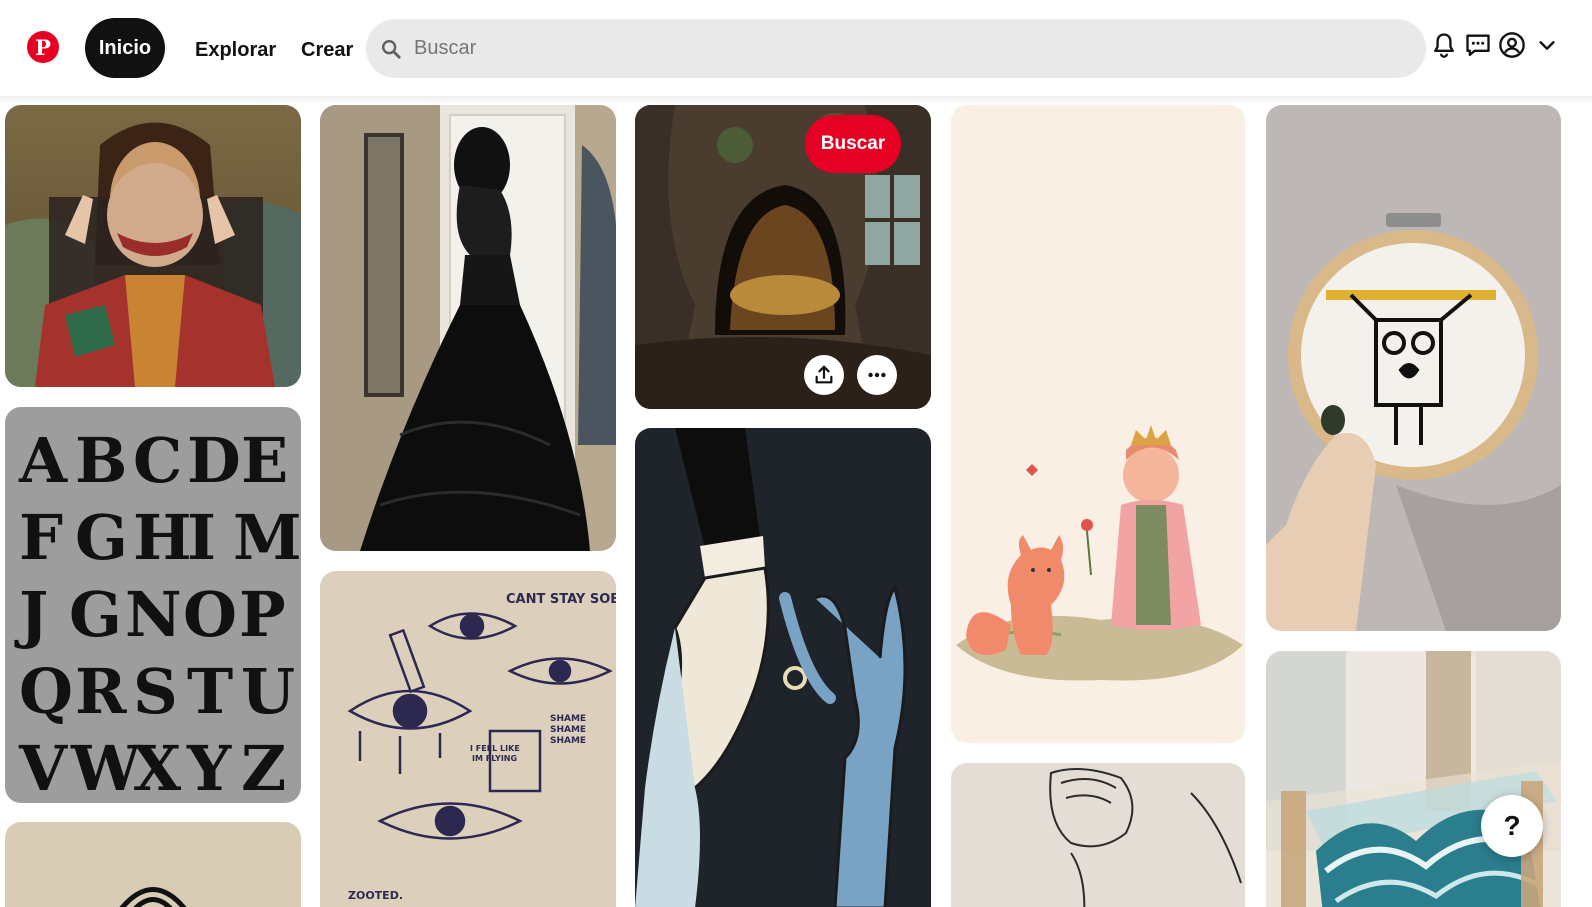  I want to click on nav-home-button: Inicio, so click(125, 48).